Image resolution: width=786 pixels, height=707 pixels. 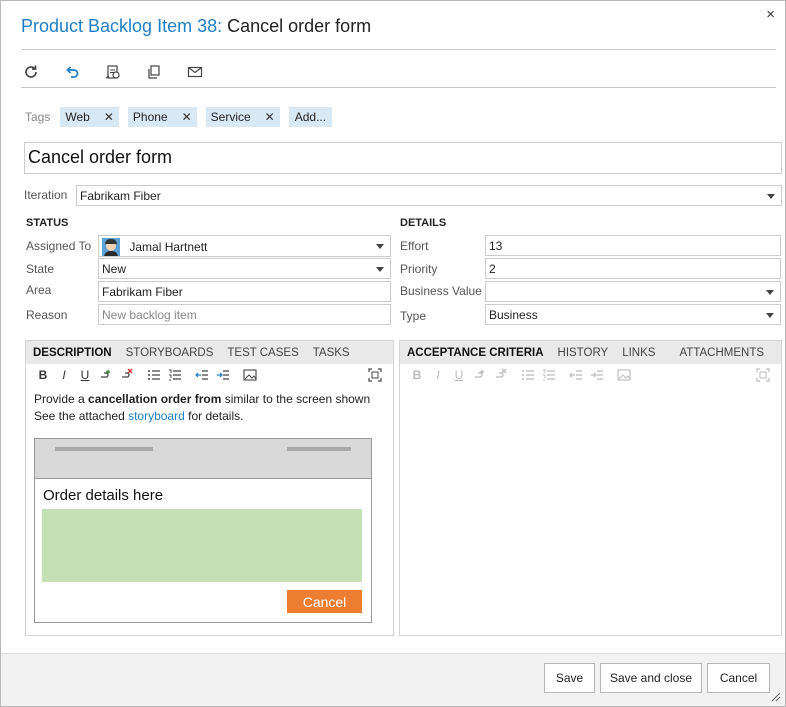 I want to click on business-value-label: Business Value, so click(x=441, y=291).